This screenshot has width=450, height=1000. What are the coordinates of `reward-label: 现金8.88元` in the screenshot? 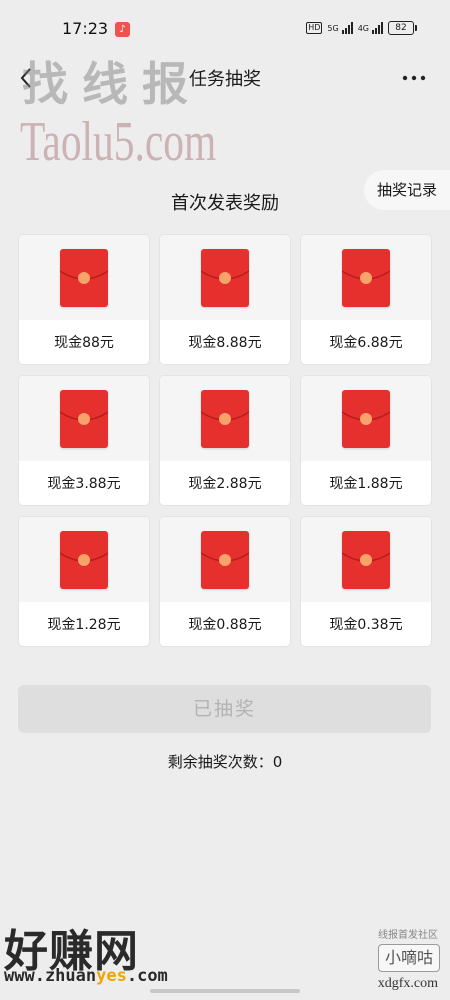 It's located at (225, 343).